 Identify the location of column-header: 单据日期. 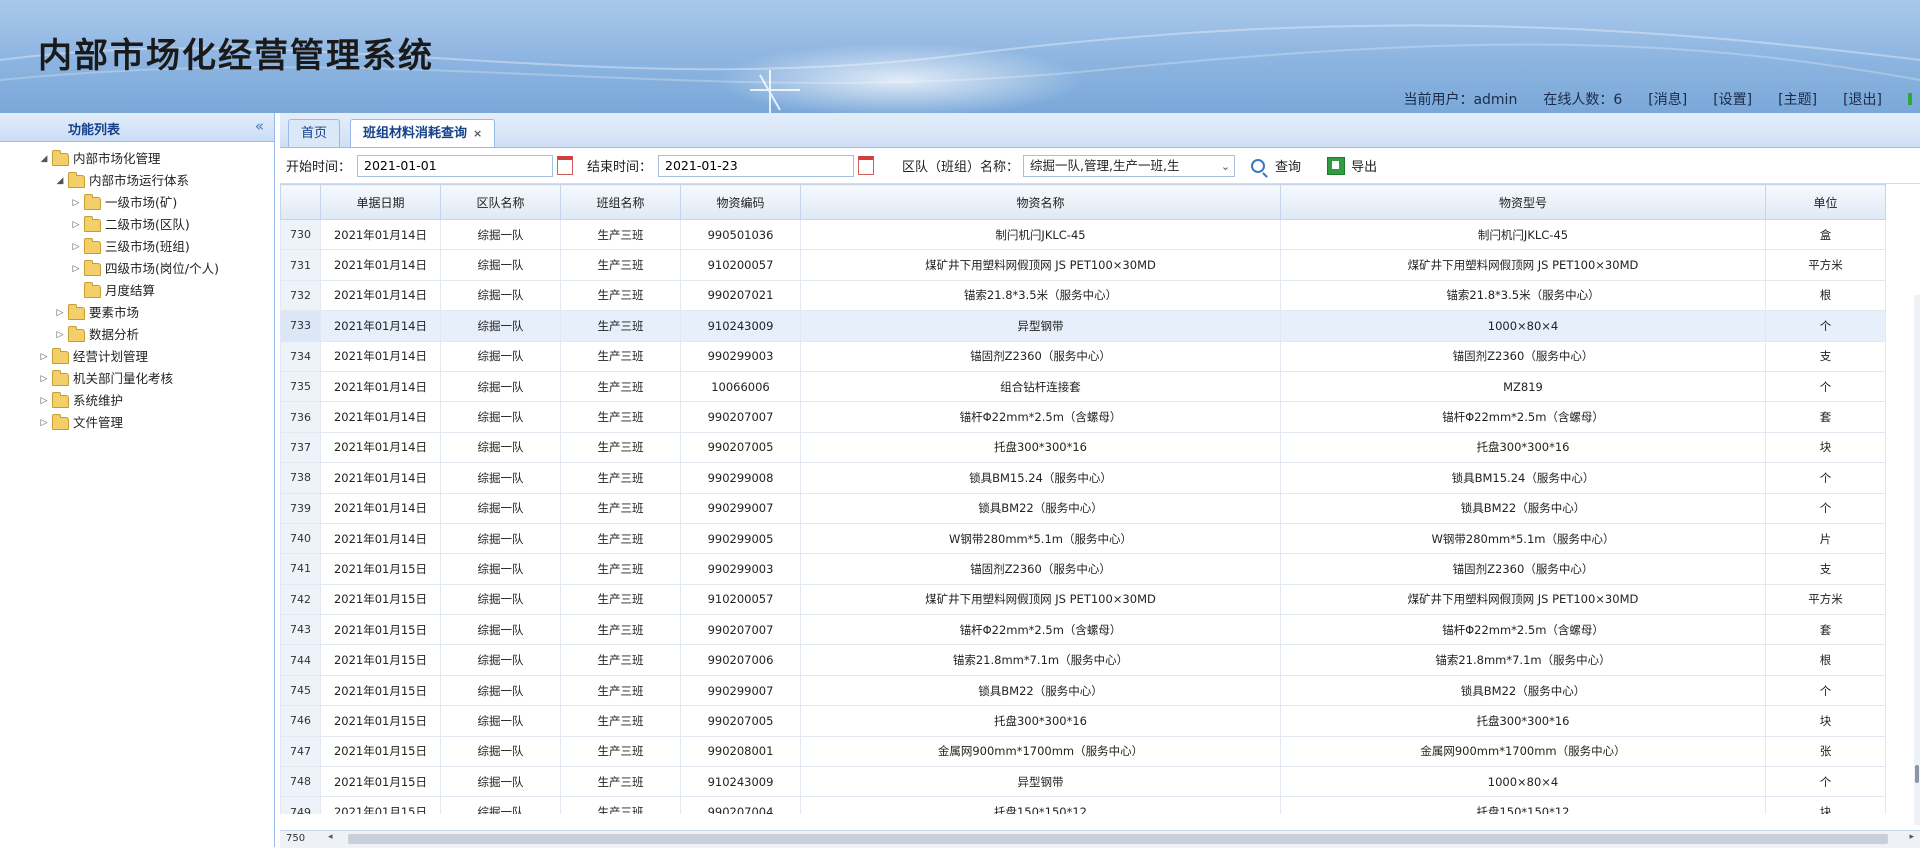
(380, 202).